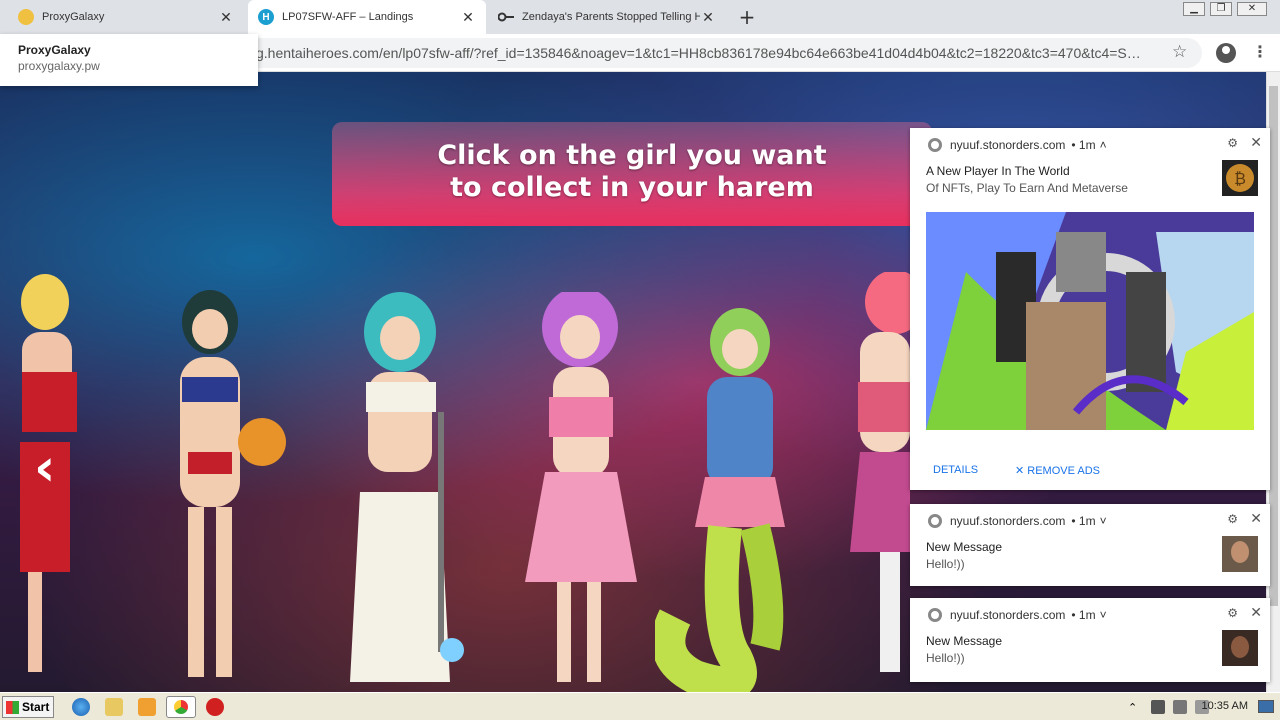  What do you see at coordinates (1266, 706) in the screenshot?
I see `show-desktop-icon` at bounding box center [1266, 706].